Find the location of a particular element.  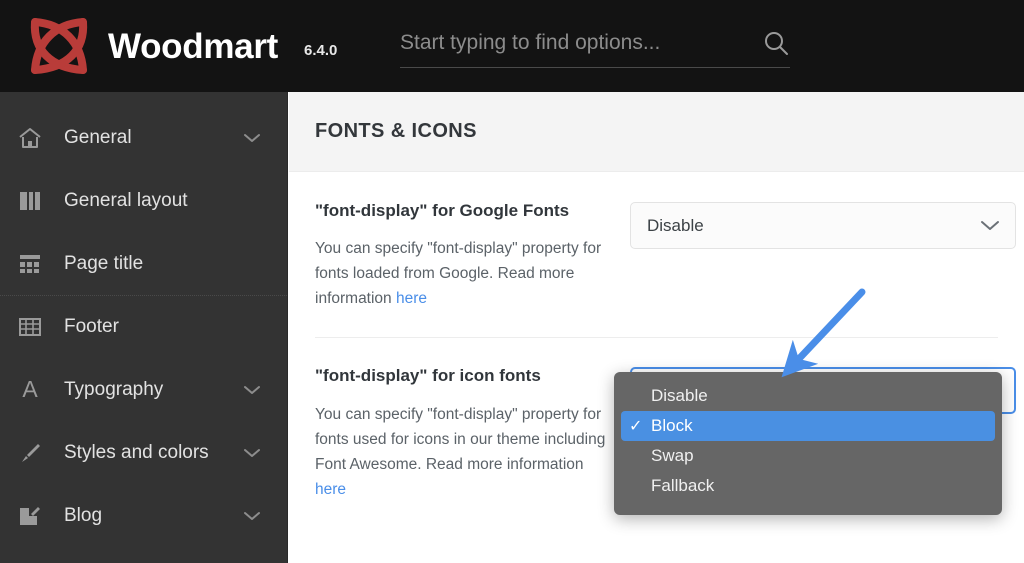

sidebar-item-general: General is located at coordinates (143, 137).